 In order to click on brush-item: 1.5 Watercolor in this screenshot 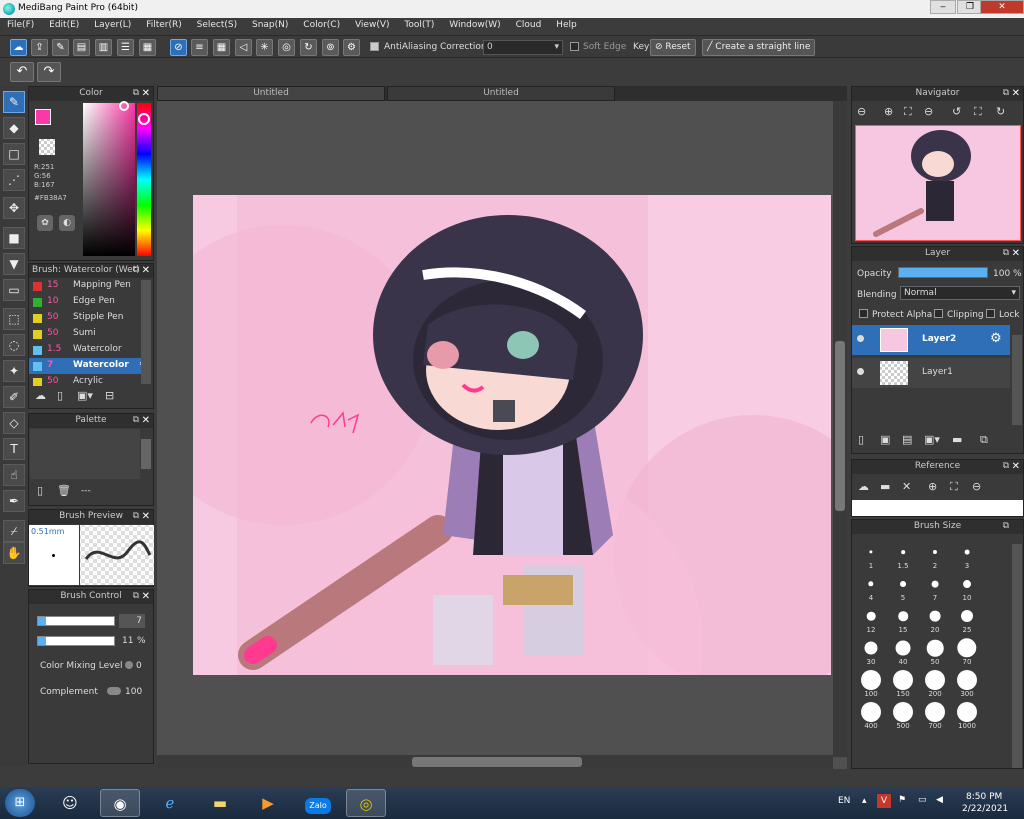, I will do `click(90, 350)`.